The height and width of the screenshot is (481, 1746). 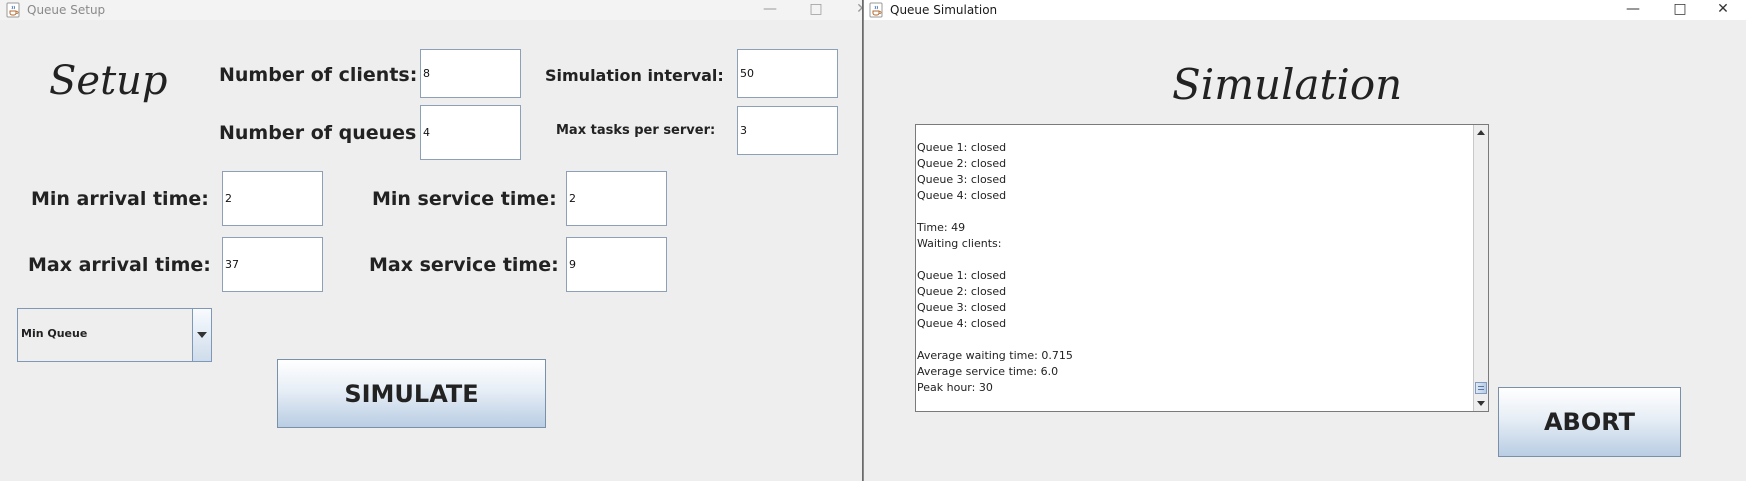 I want to click on setup-window-title: Queue Setup, so click(x=66, y=10).